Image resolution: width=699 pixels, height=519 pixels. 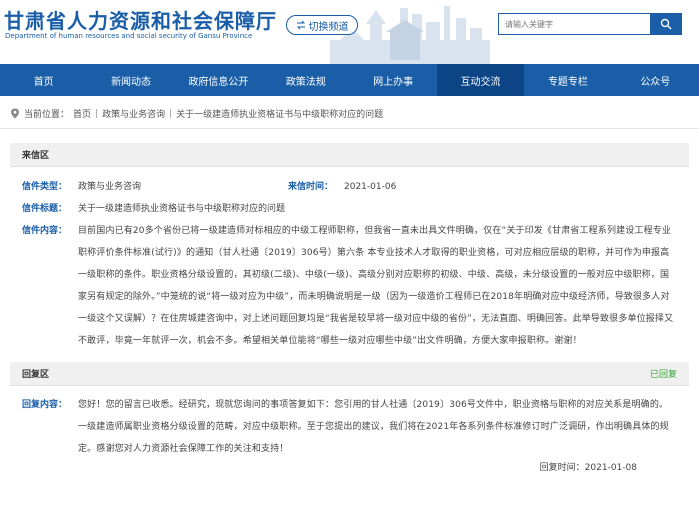 I want to click on letter-section-title: 来信区, so click(x=36, y=156).